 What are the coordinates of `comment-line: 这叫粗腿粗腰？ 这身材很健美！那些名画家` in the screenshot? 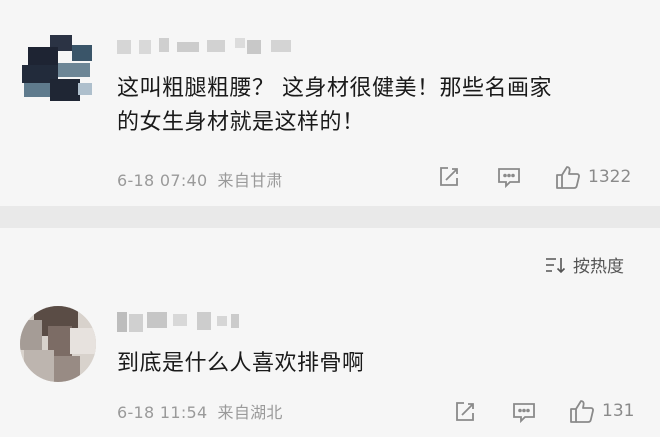 It's located at (334, 88).